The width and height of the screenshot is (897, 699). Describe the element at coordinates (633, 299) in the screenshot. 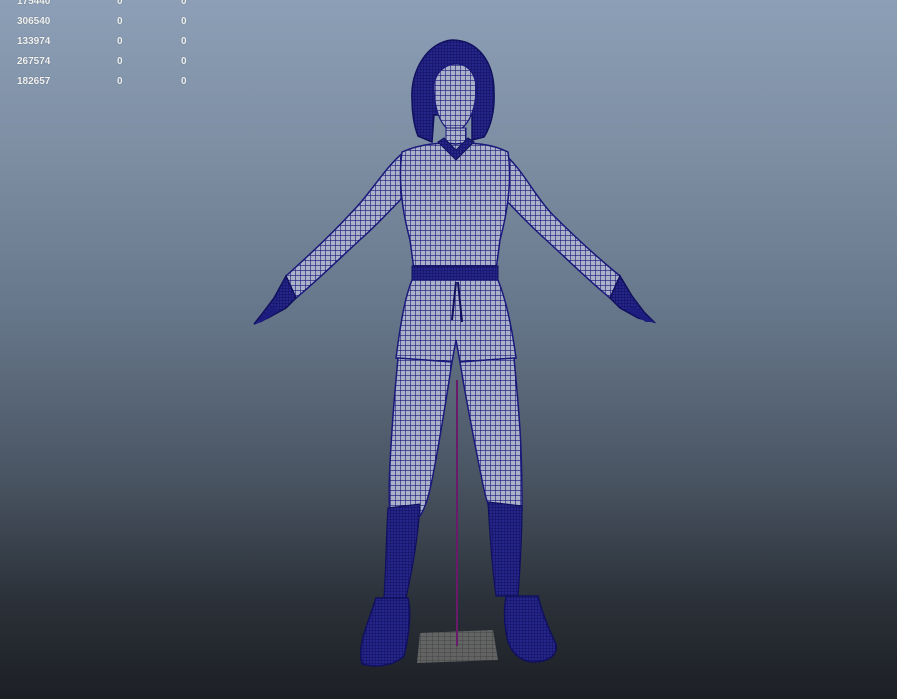

I see `right-hand-mesh` at that location.